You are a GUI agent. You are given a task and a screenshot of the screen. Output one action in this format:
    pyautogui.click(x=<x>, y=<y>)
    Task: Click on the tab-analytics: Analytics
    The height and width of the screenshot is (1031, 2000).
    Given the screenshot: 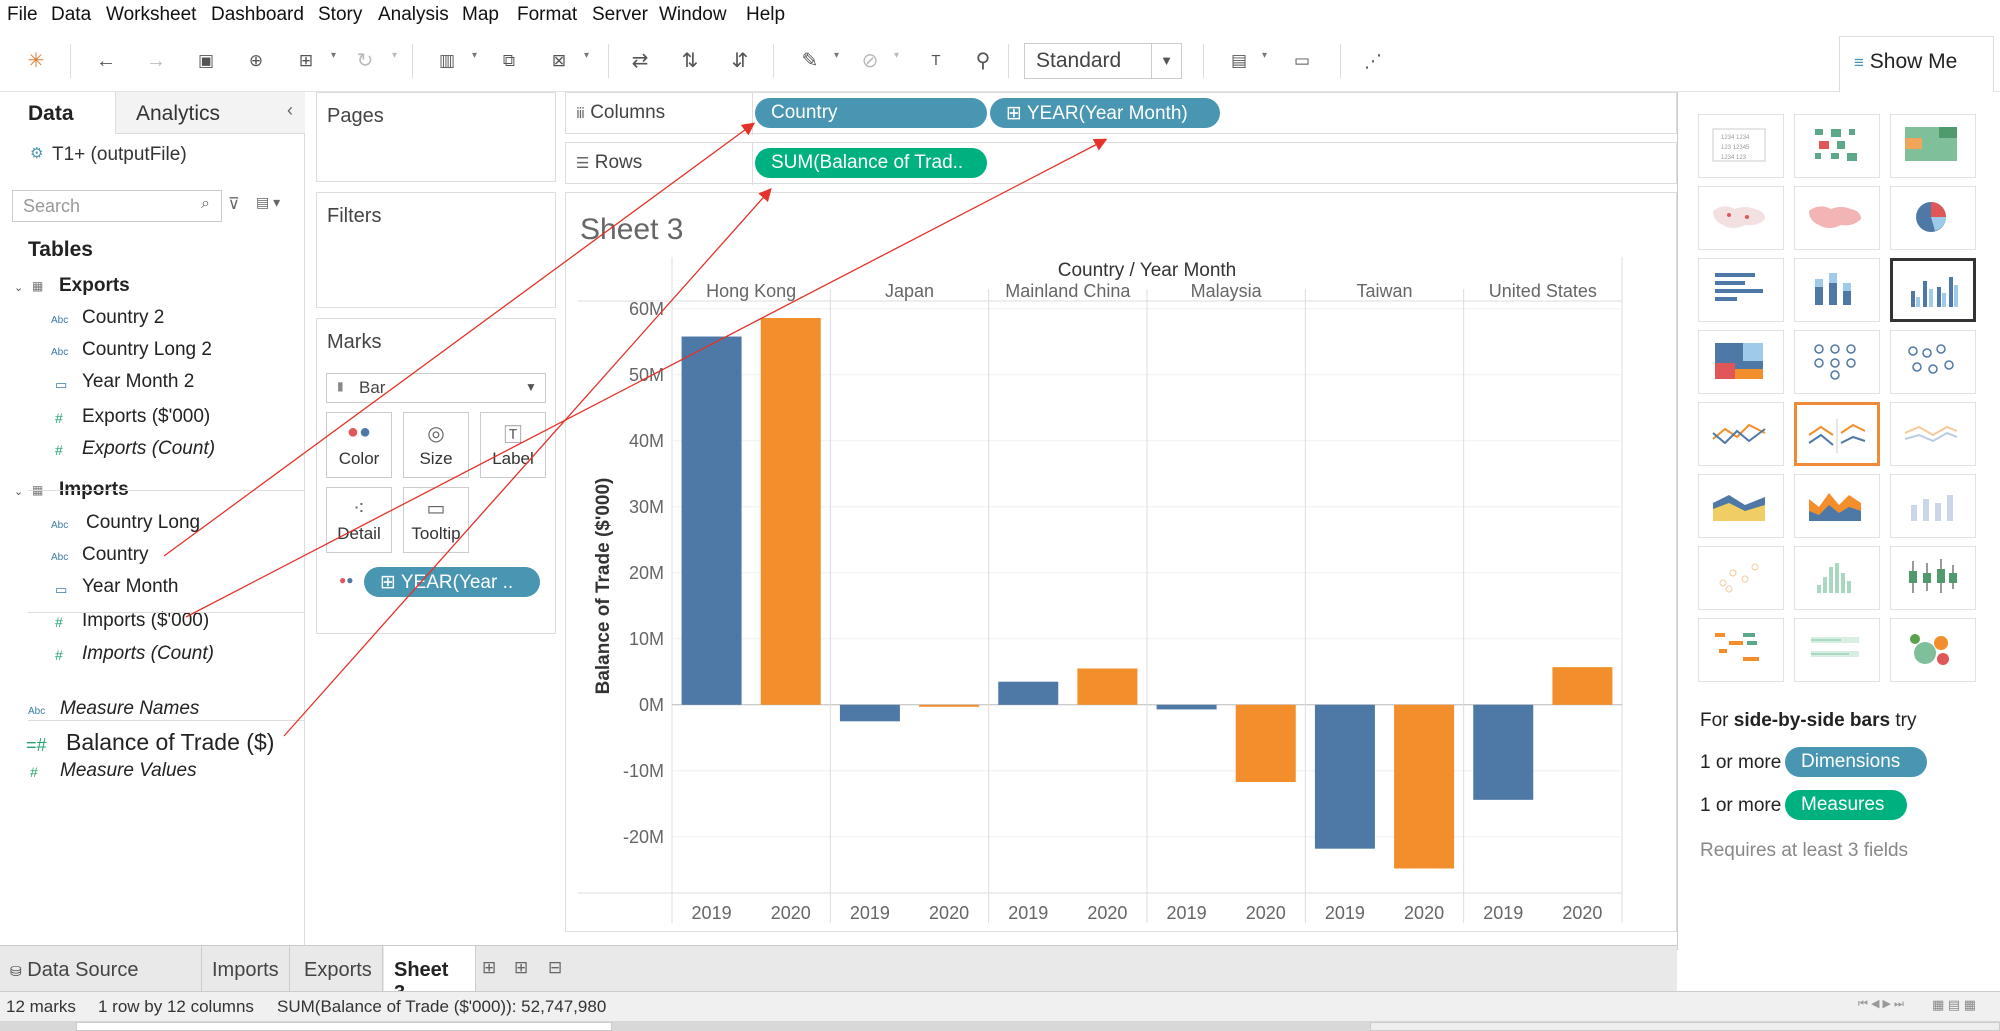 What is the action you would take?
    pyautogui.click(x=210, y=113)
    